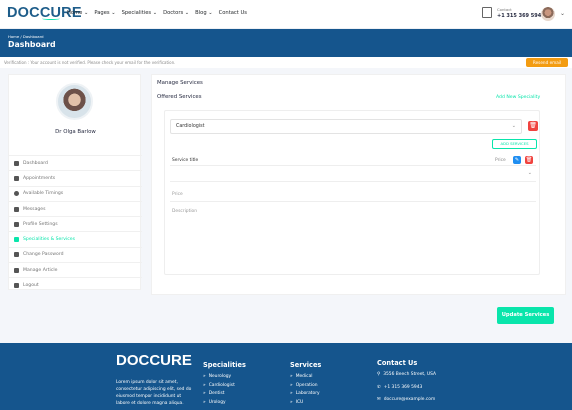 This screenshot has width=572, height=410. What do you see at coordinates (75, 284) in the screenshot?
I see `sidebar-item-logout: Logout` at bounding box center [75, 284].